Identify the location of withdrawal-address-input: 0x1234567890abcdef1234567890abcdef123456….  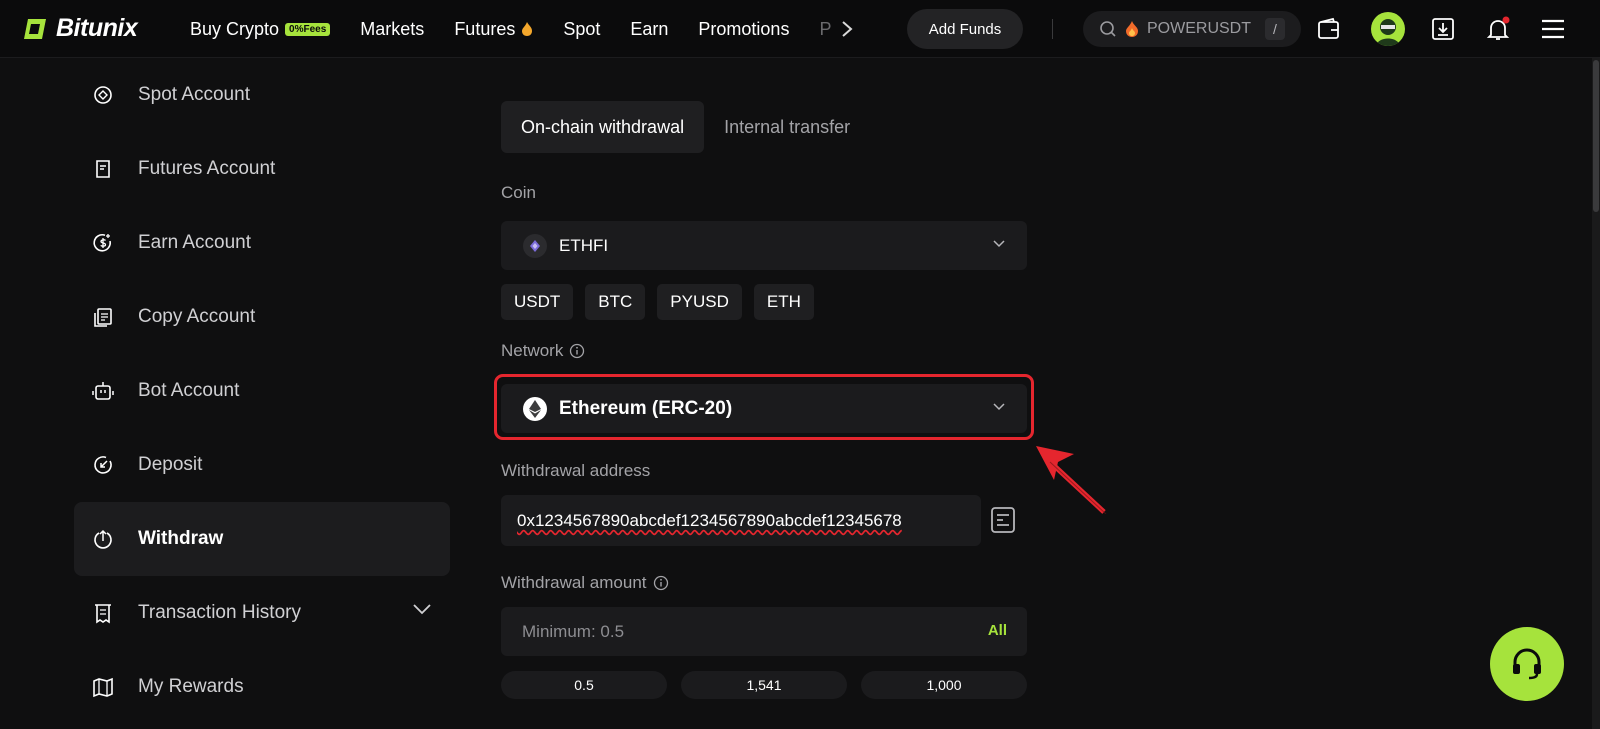
(741, 520).